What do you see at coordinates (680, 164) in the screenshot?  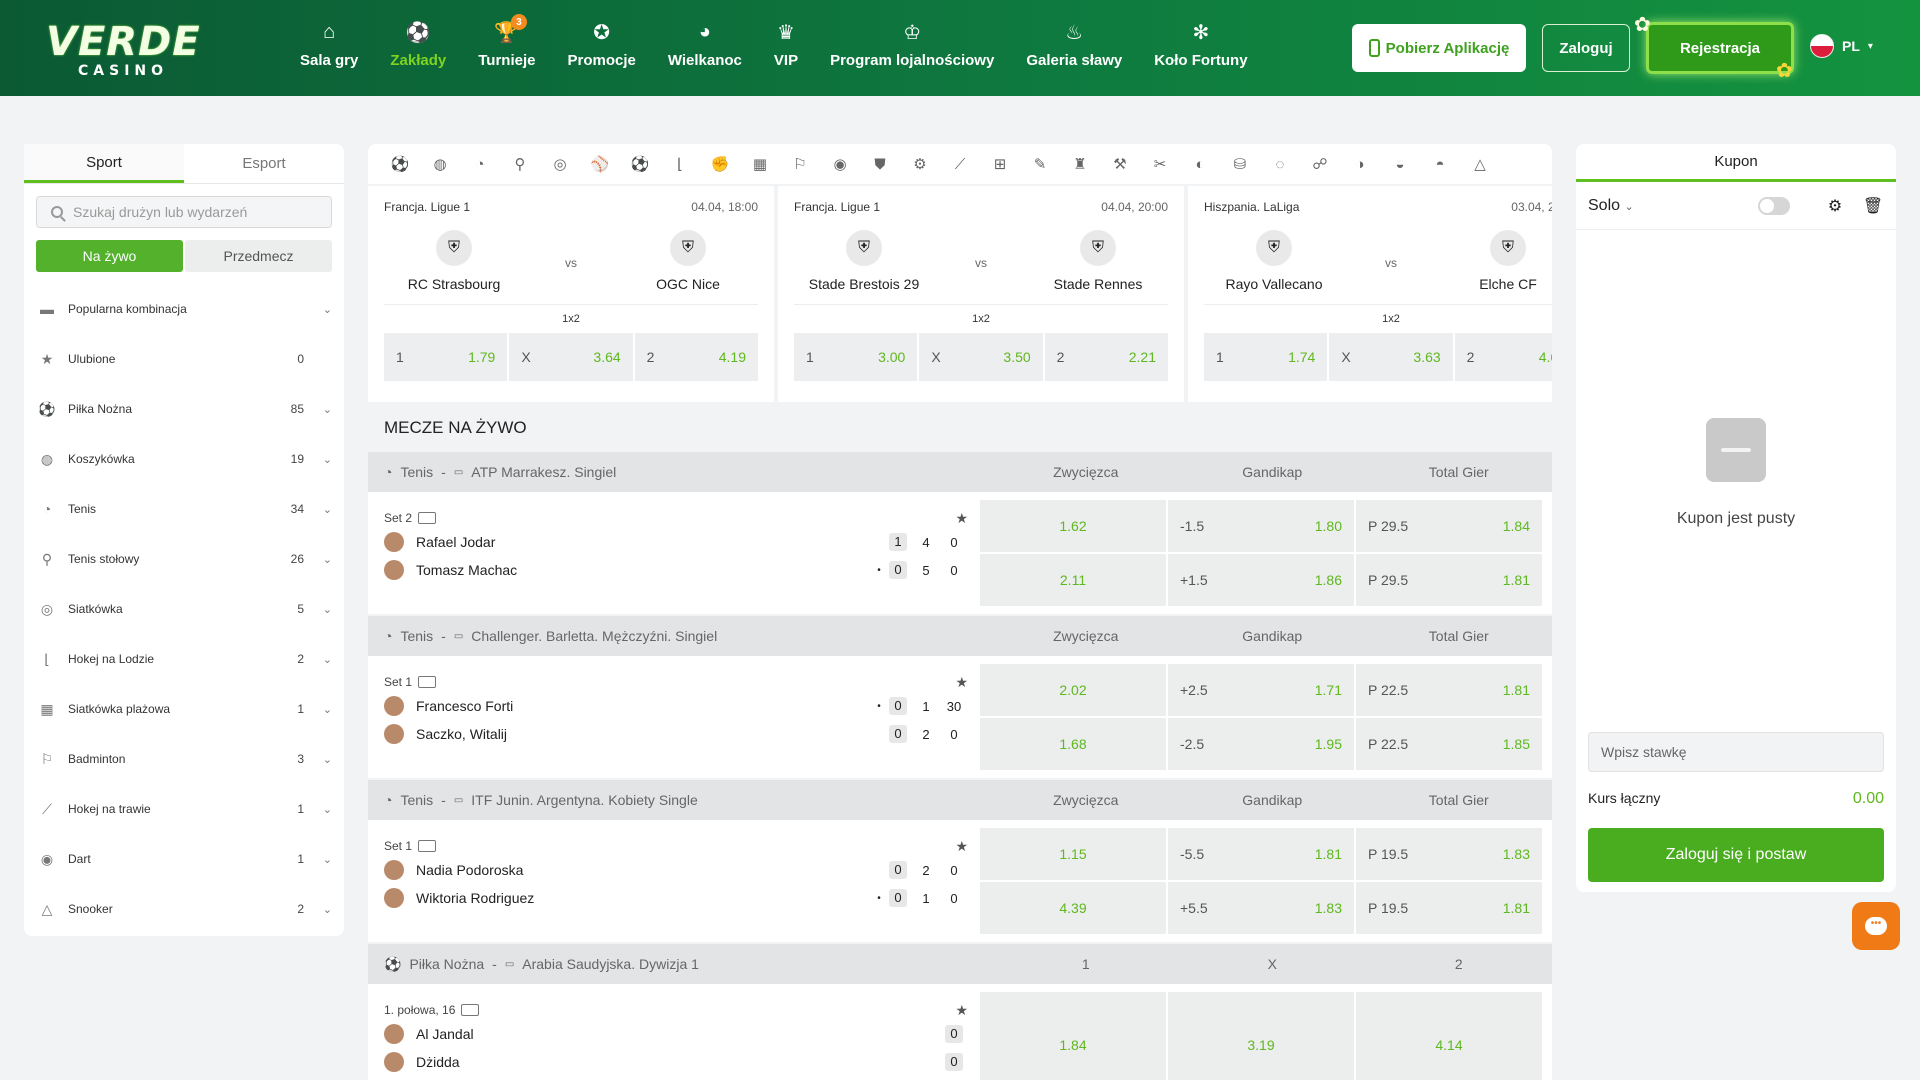 I see `sport-filter-icon: ⌊` at bounding box center [680, 164].